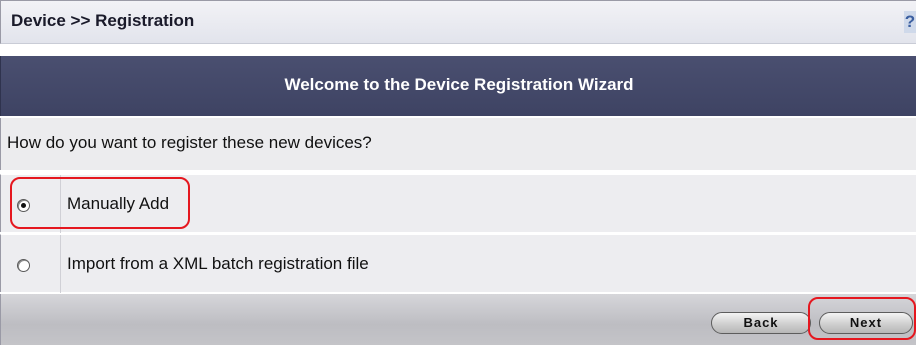 The image size is (916, 345). Describe the element at coordinates (118, 204) in the screenshot. I see `option-label-manually-add: Manually Add` at that location.